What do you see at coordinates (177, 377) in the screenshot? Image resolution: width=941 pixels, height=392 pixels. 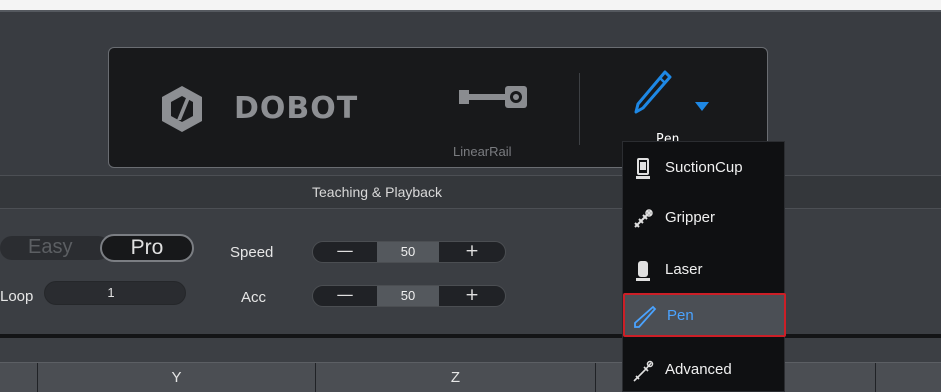 I see `column-header-y: Y` at bounding box center [177, 377].